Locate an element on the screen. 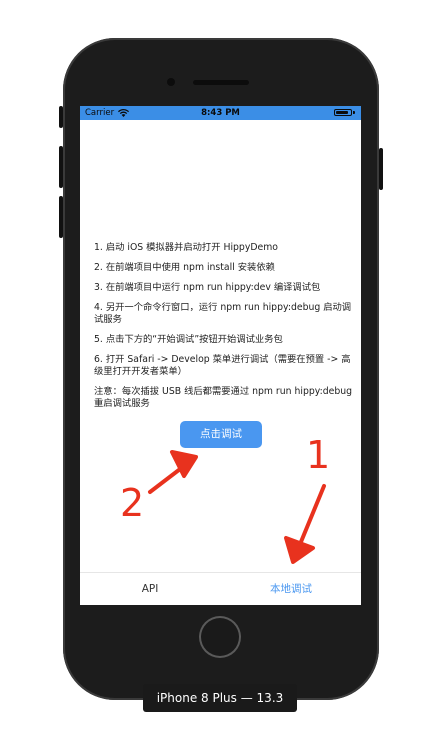  battery-fill is located at coordinates (342, 112).